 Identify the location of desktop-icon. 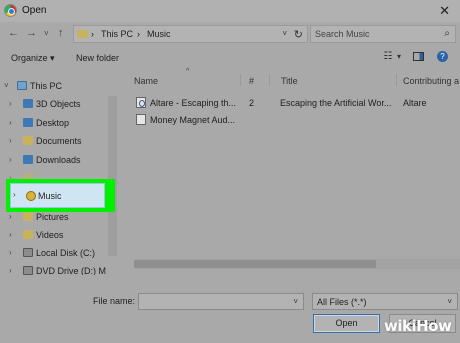
(28, 122).